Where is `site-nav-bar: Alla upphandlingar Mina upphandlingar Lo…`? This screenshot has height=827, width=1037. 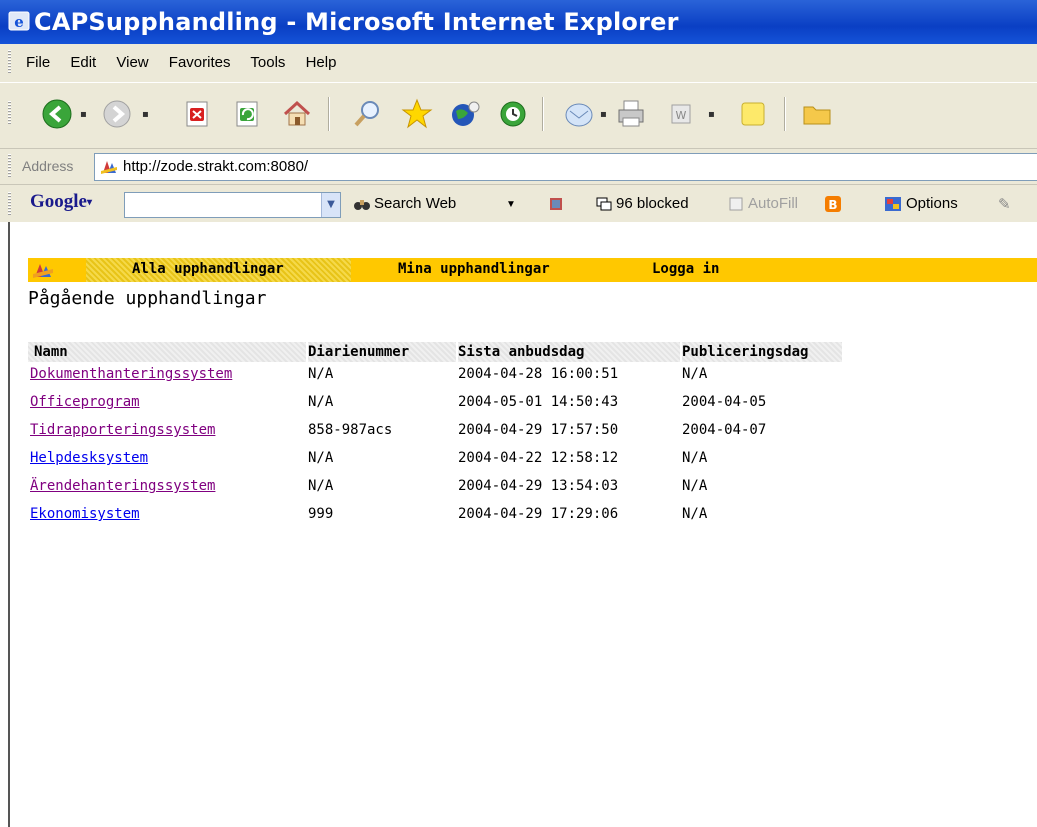 site-nav-bar: Alla upphandlingar Mina upphandlingar Lo… is located at coordinates (532, 270).